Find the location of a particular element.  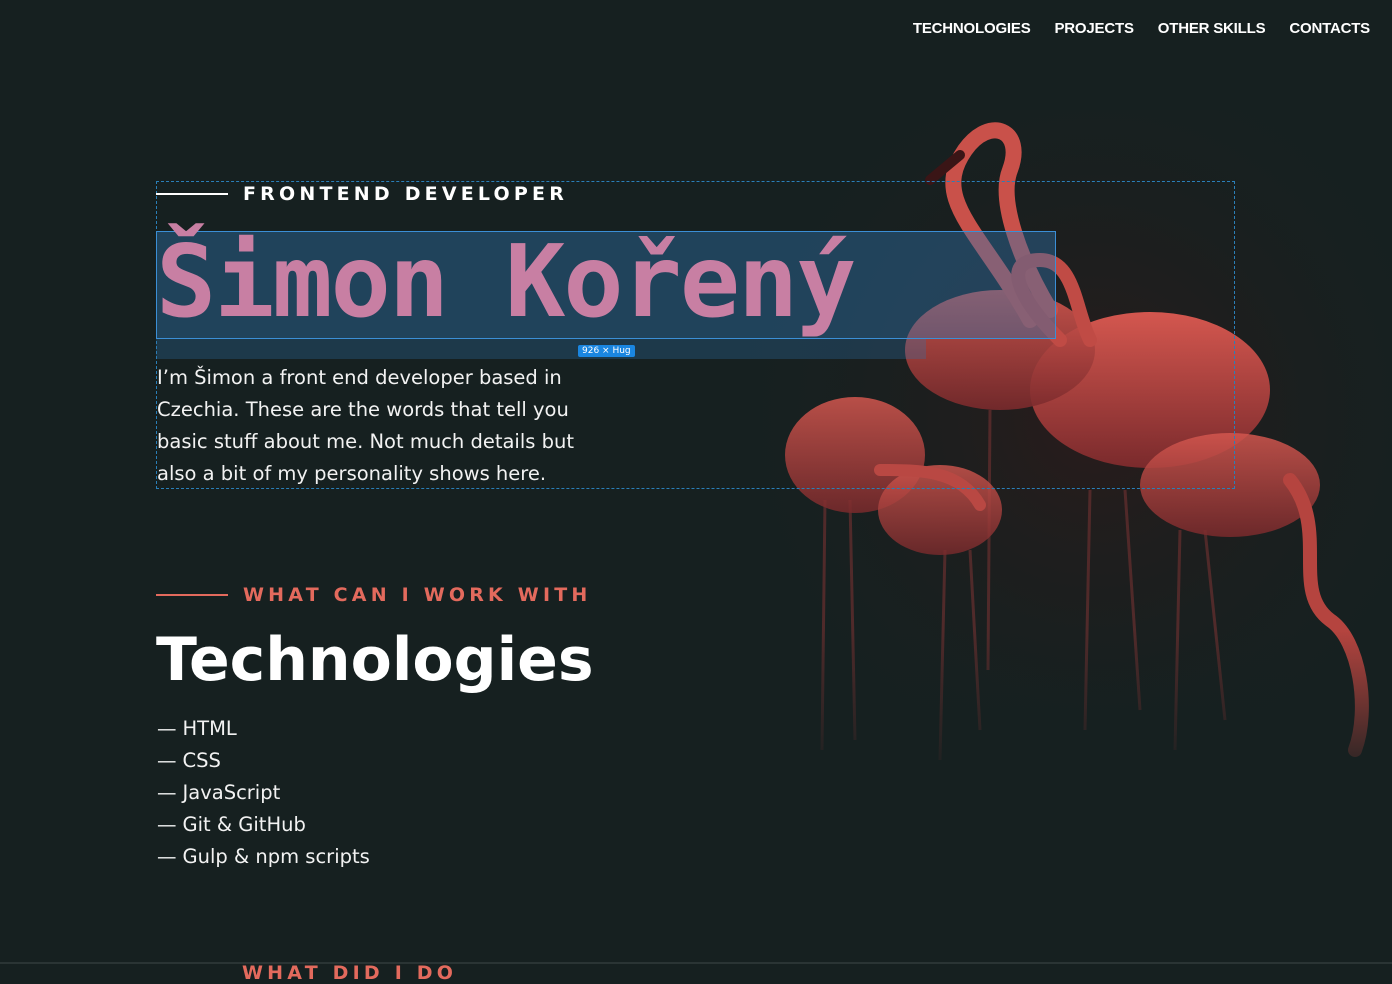

size-badge: 926 × Hug is located at coordinates (606, 351).